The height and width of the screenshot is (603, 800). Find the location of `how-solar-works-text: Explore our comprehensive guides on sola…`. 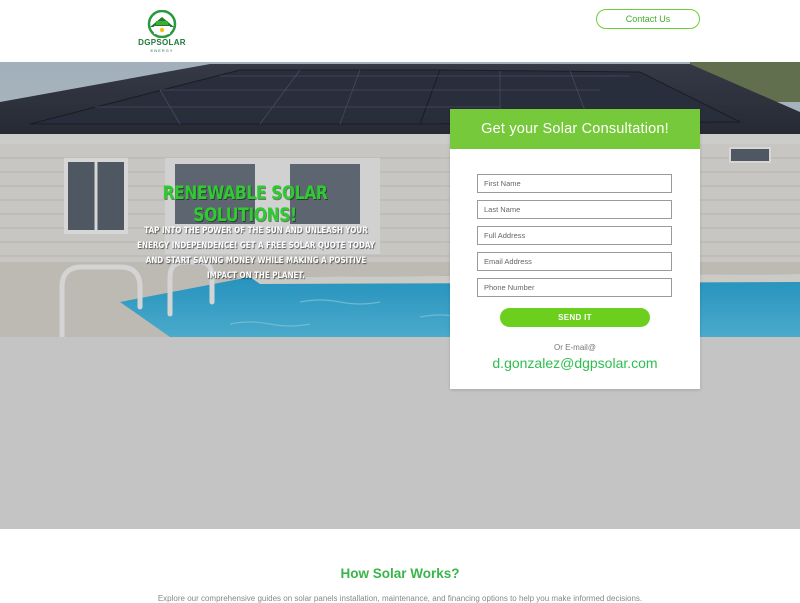

how-solar-works-text: Explore our comprehensive guides on sola… is located at coordinates (400, 598).